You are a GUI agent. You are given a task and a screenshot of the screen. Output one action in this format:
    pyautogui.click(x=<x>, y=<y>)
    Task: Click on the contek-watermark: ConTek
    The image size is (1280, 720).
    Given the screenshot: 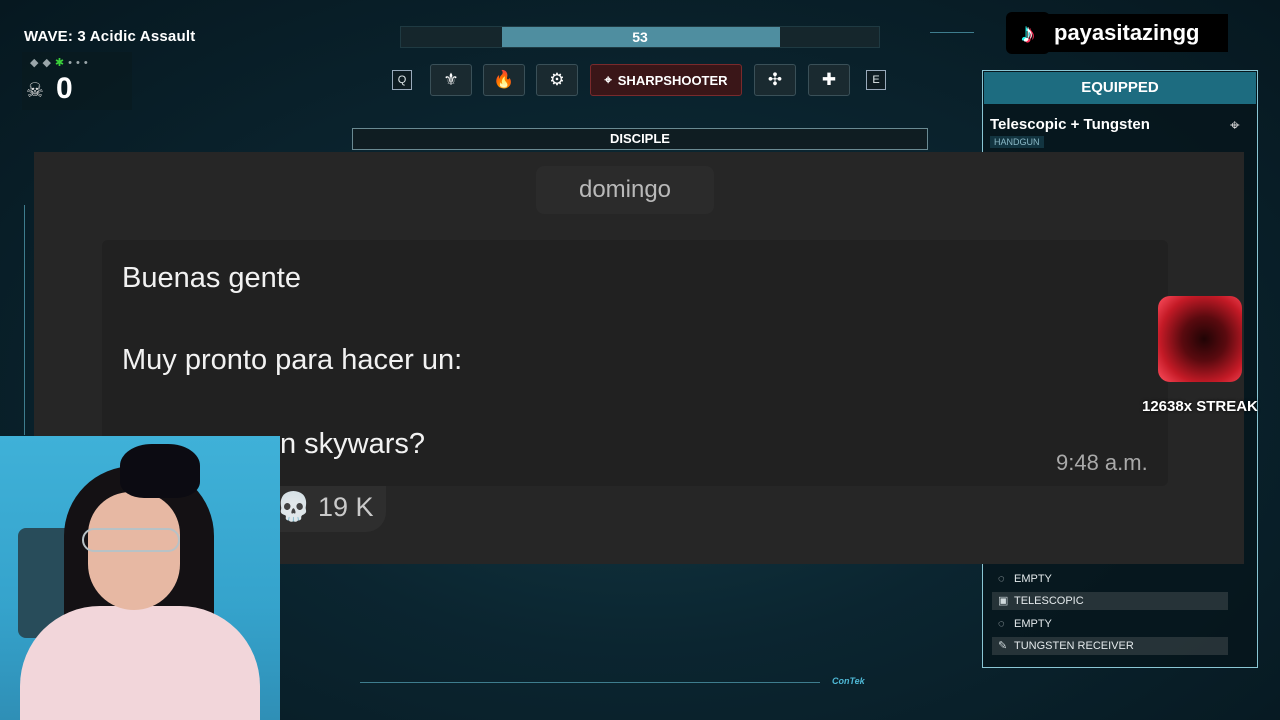 What is the action you would take?
    pyautogui.click(x=848, y=681)
    